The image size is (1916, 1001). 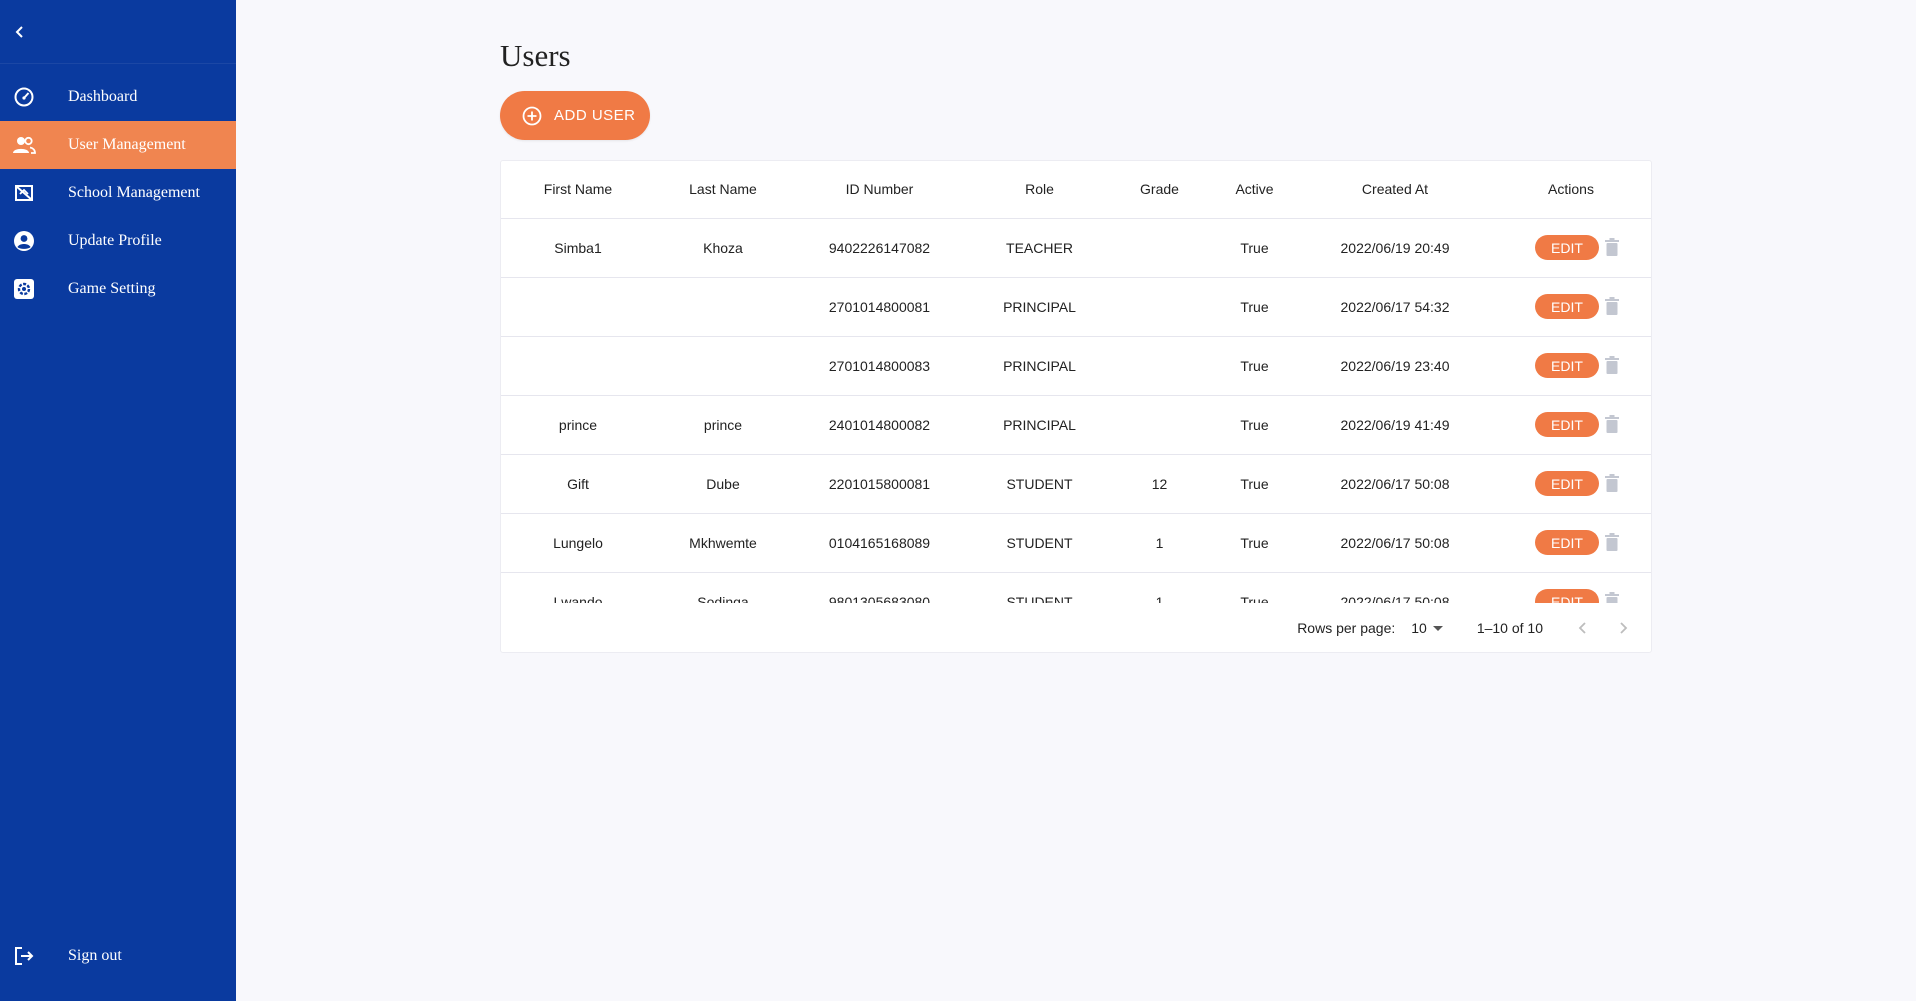 What do you see at coordinates (578, 587) in the screenshot?
I see `first-name-cell: Lwando` at bounding box center [578, 587].